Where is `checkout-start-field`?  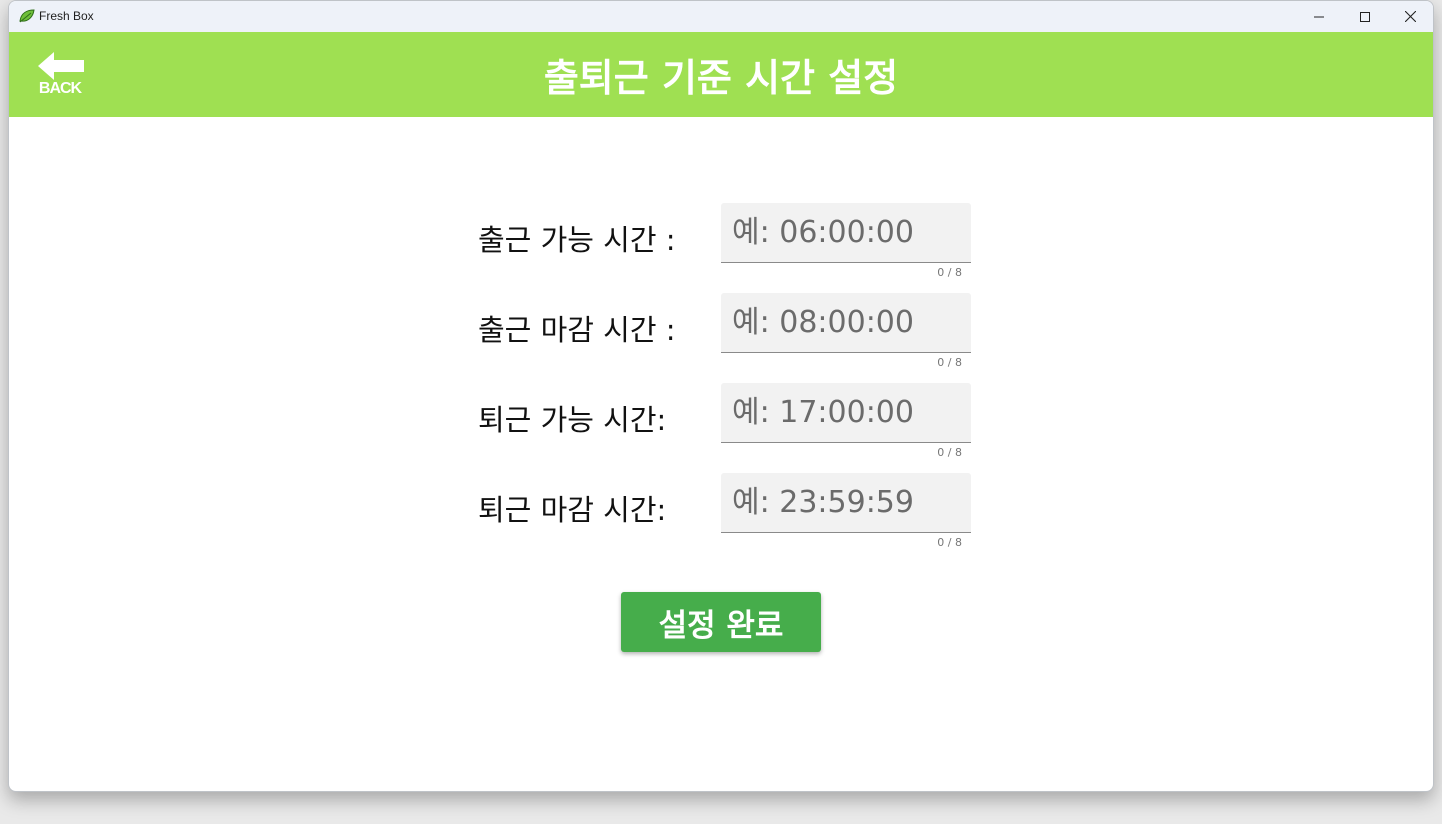
checkout-start-field is located at coordinates (846, 413).